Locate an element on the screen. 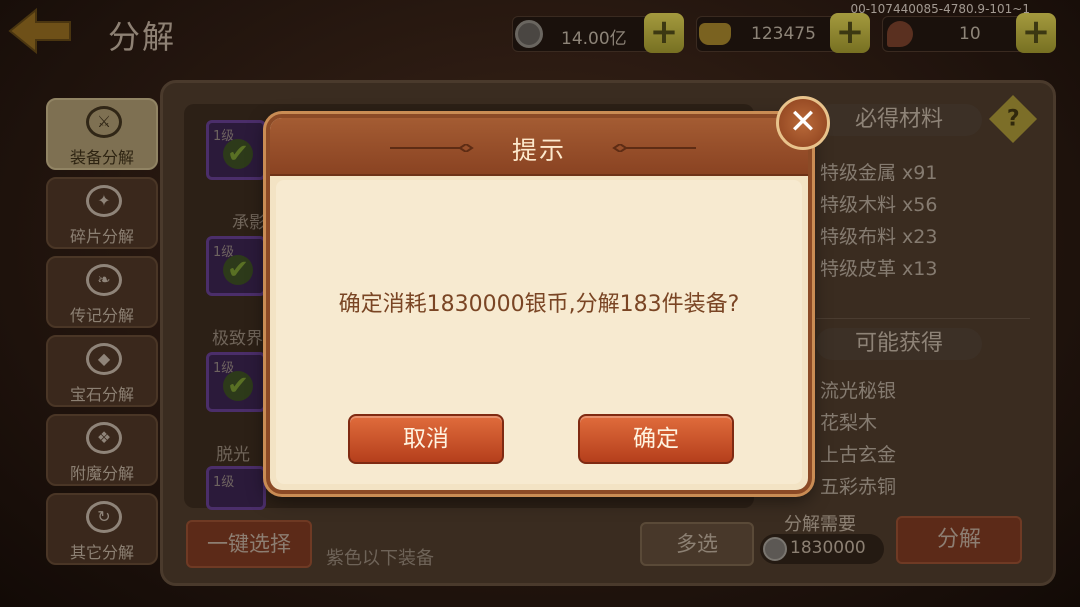 This screenshot has height=607, width=1080. add-gold-button: + is located at coordinates (850, 33).